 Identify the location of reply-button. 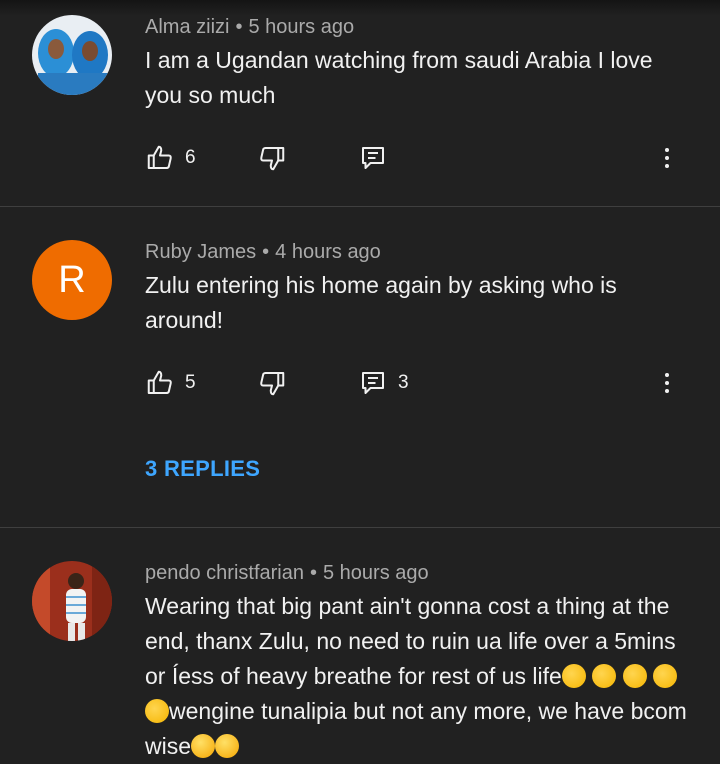
(373, 158).